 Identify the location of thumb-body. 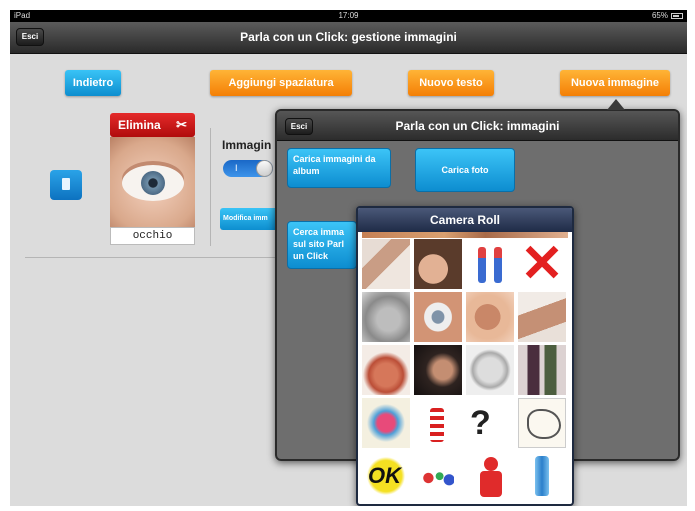
(490, 264).